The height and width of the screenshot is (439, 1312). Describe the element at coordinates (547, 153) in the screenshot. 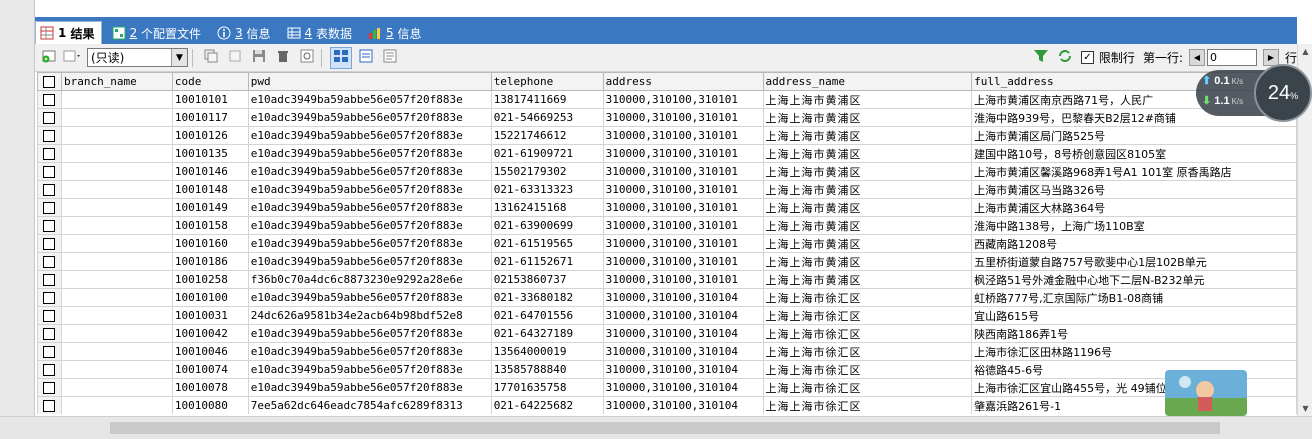

I see `table-cell-telephone: 021-61909721` at that location.